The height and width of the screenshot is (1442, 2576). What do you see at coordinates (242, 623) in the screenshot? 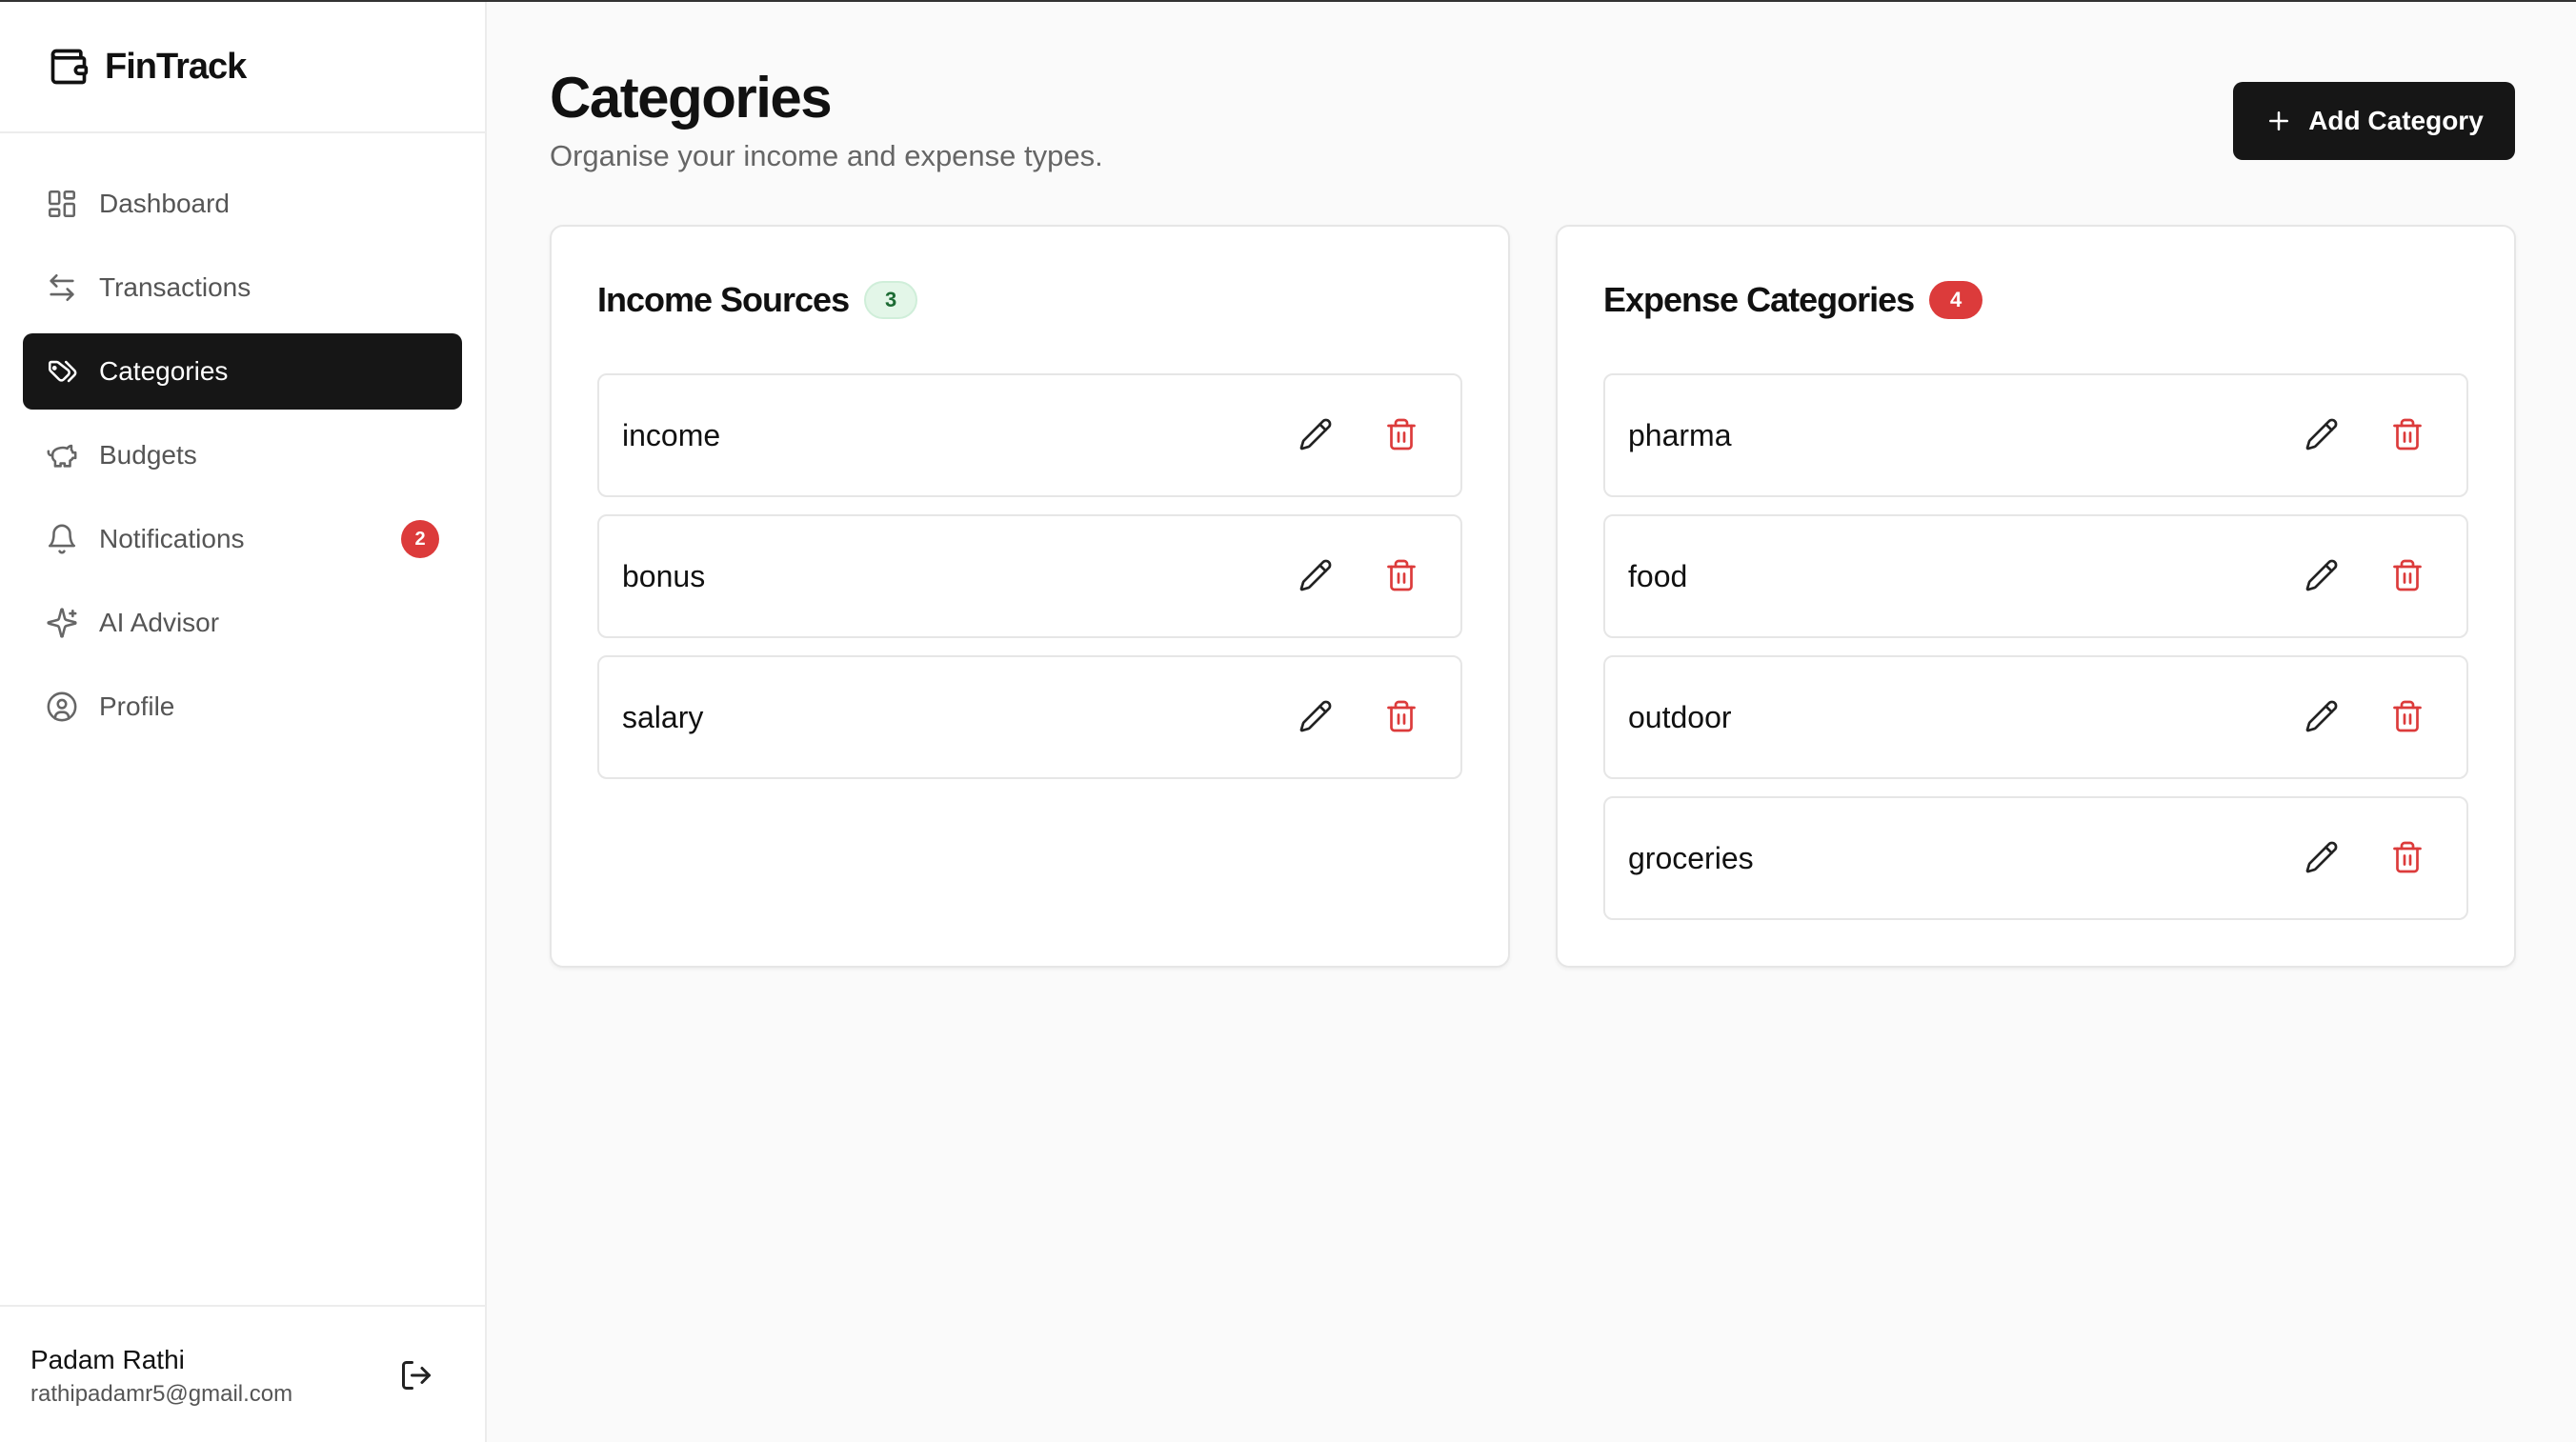
I see `sidebar-item-ai-advisor: AI Advisor` at bounding box center [242, 623].